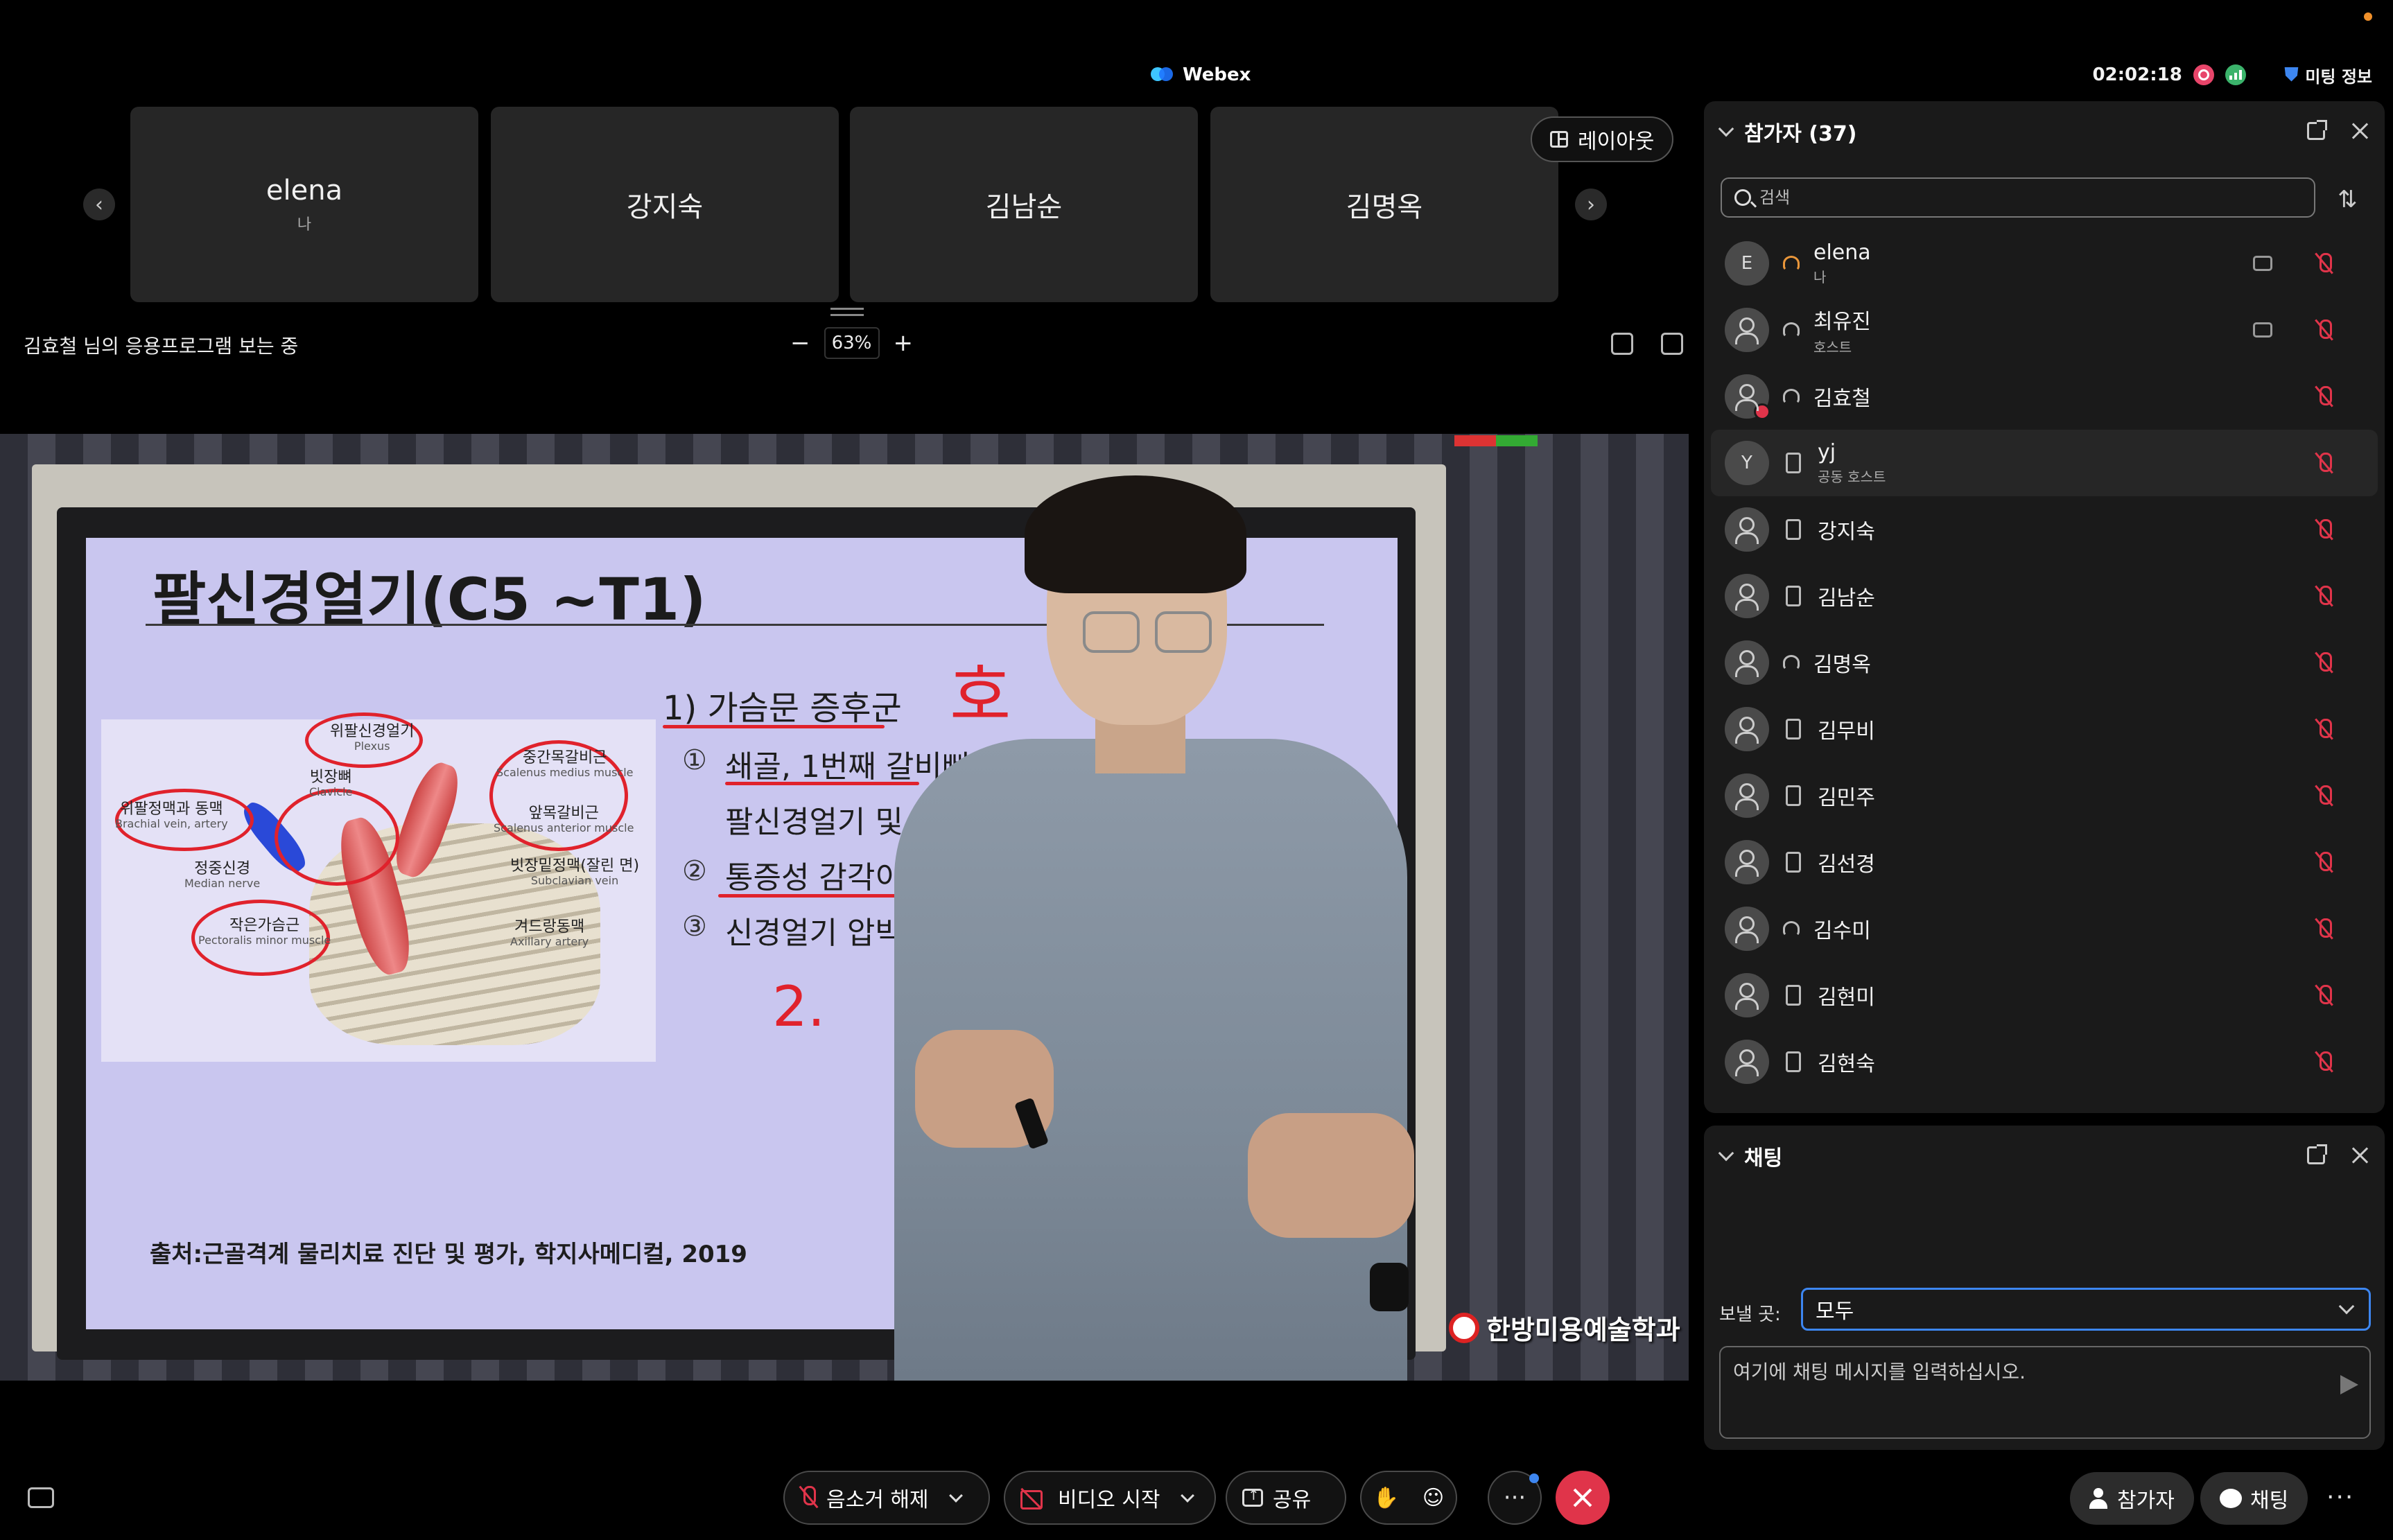 Image resolution: width=2393 pixels, height=1540 pixels. I want to click on label-subclavian-vein: 빗장밑정맥(잘린 면) Subclavian vein, so click(575, 872).